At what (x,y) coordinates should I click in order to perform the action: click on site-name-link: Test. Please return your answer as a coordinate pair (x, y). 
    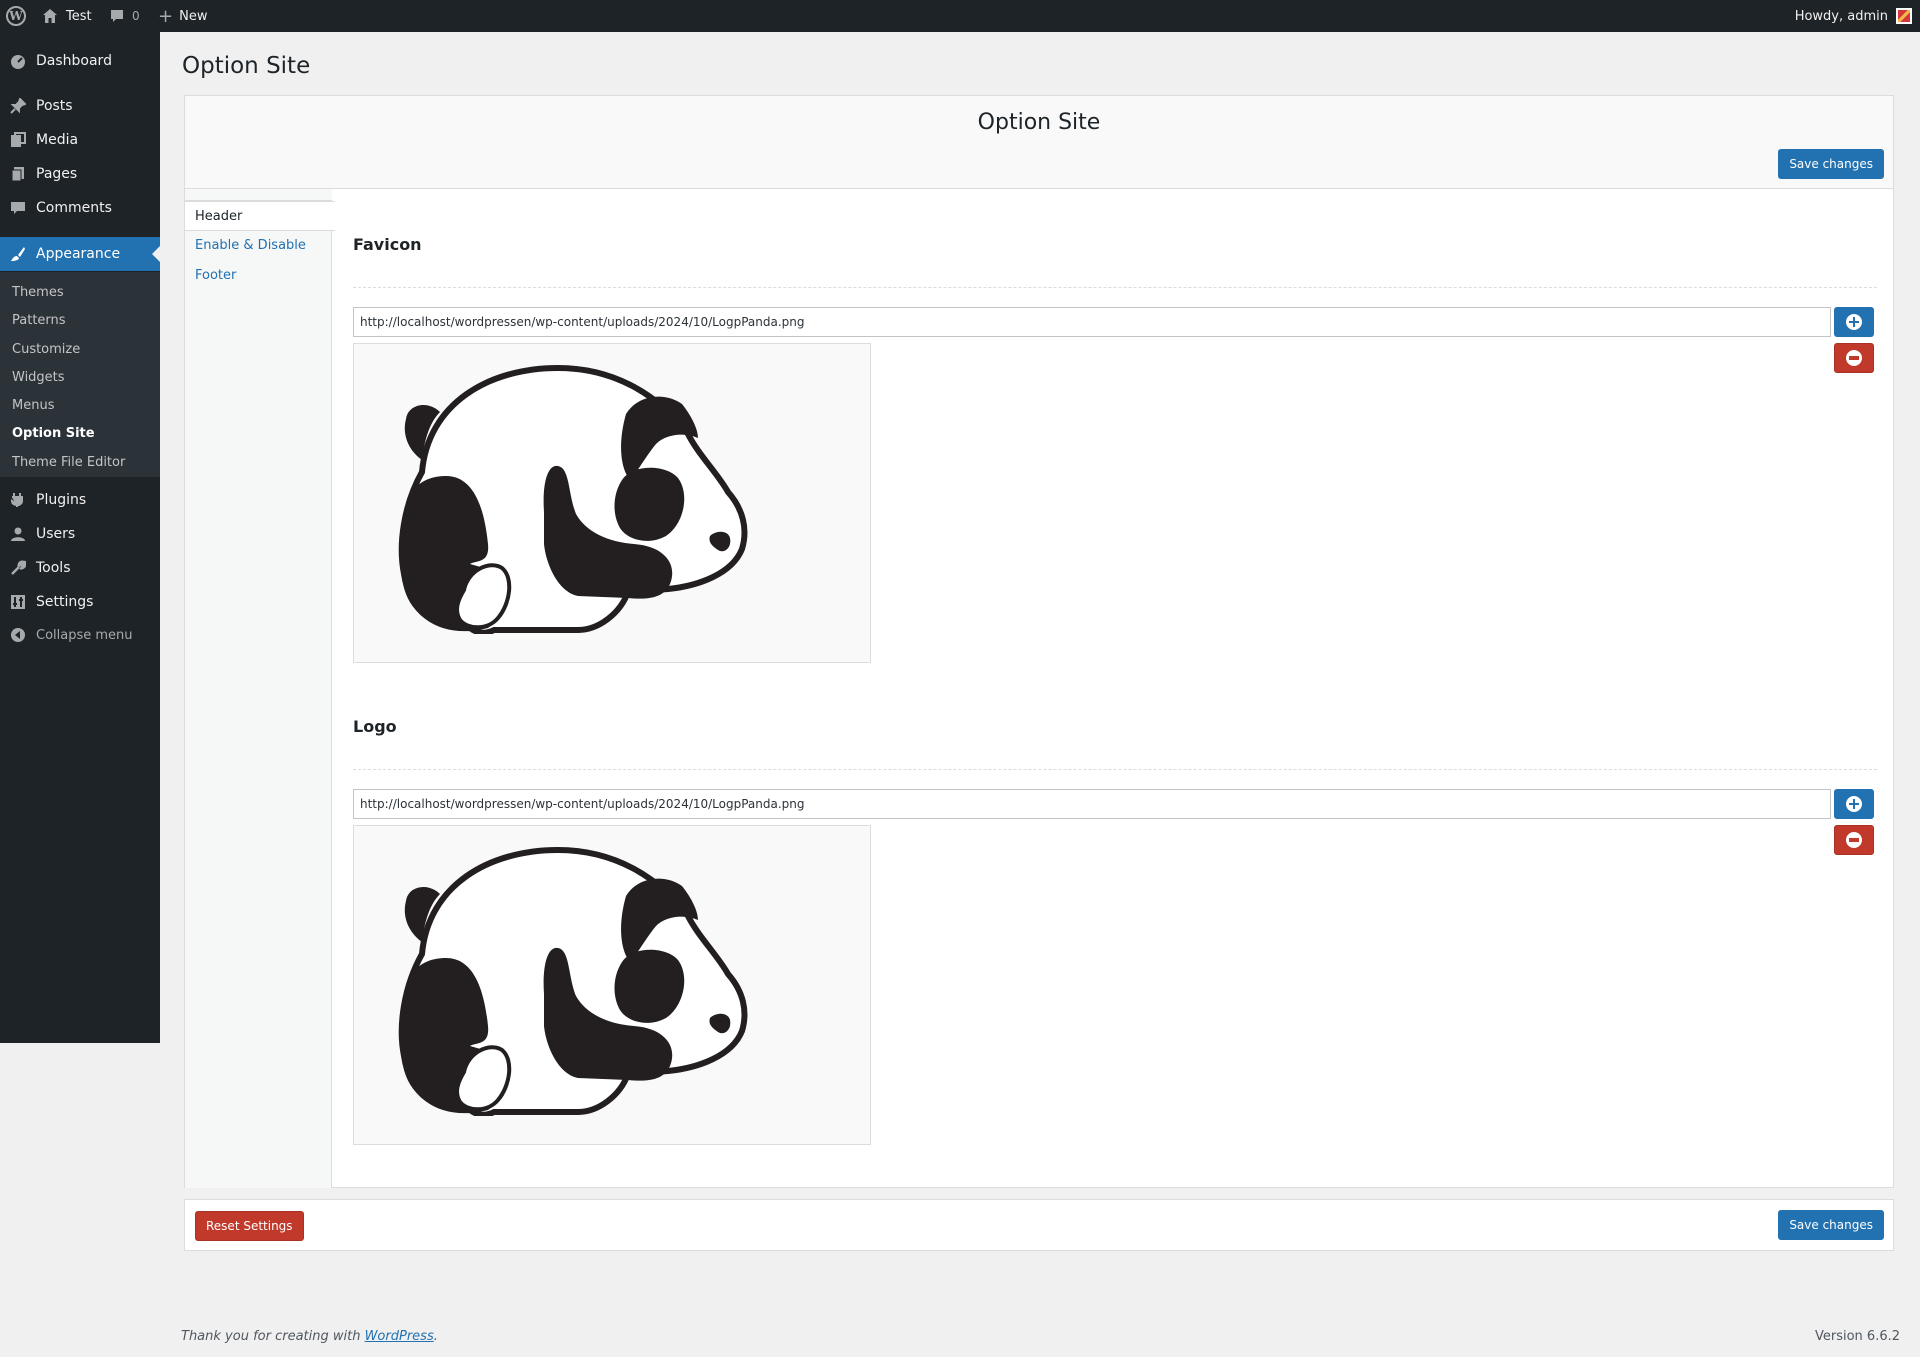
    Looking at the image, I should click on (67, 16).